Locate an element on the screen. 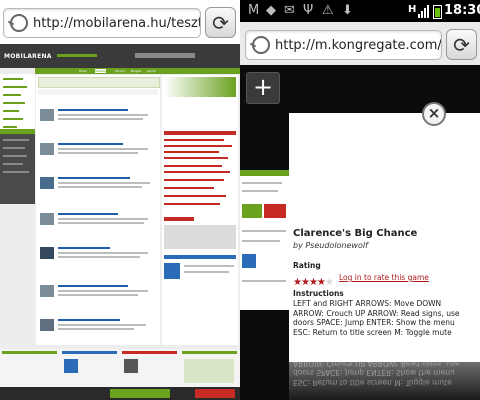 This screenshot has height=400, width=480. rating-stars: ★★★★★ is located at coordinates (313, 279).